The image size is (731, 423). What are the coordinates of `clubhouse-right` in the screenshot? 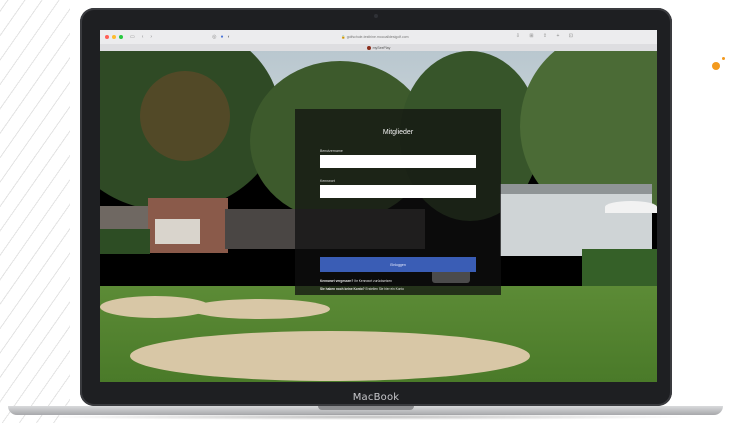 It's located at (576, 220).